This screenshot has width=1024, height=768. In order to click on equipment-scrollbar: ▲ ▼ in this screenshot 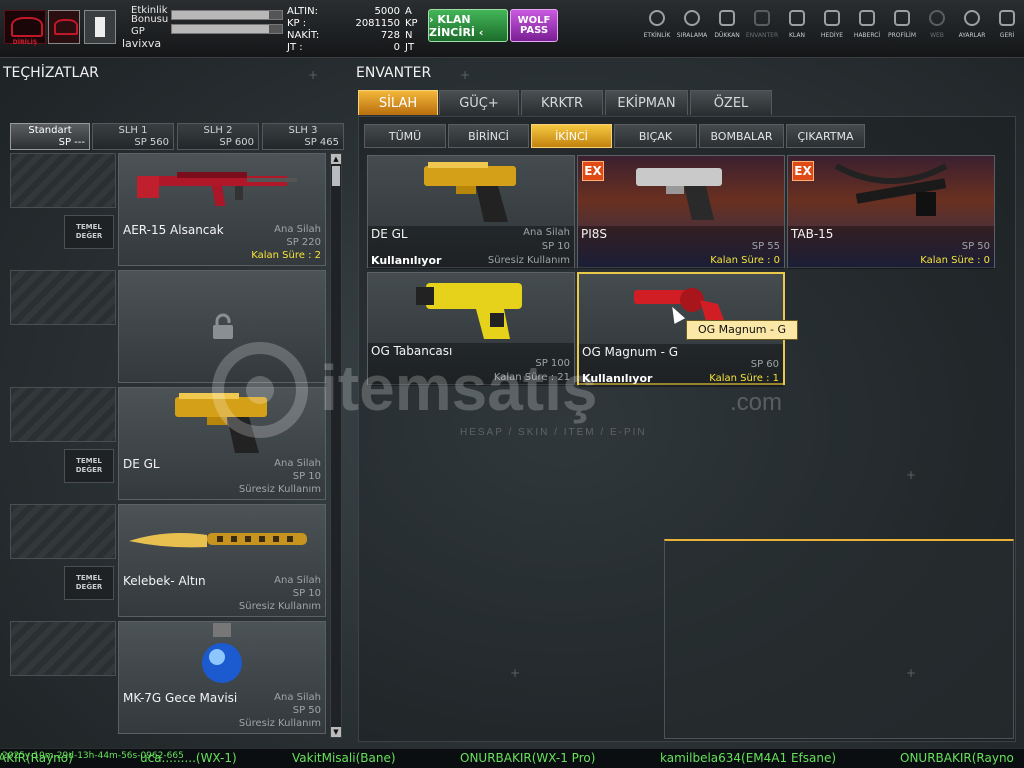, I will do `click(336, 445)`.